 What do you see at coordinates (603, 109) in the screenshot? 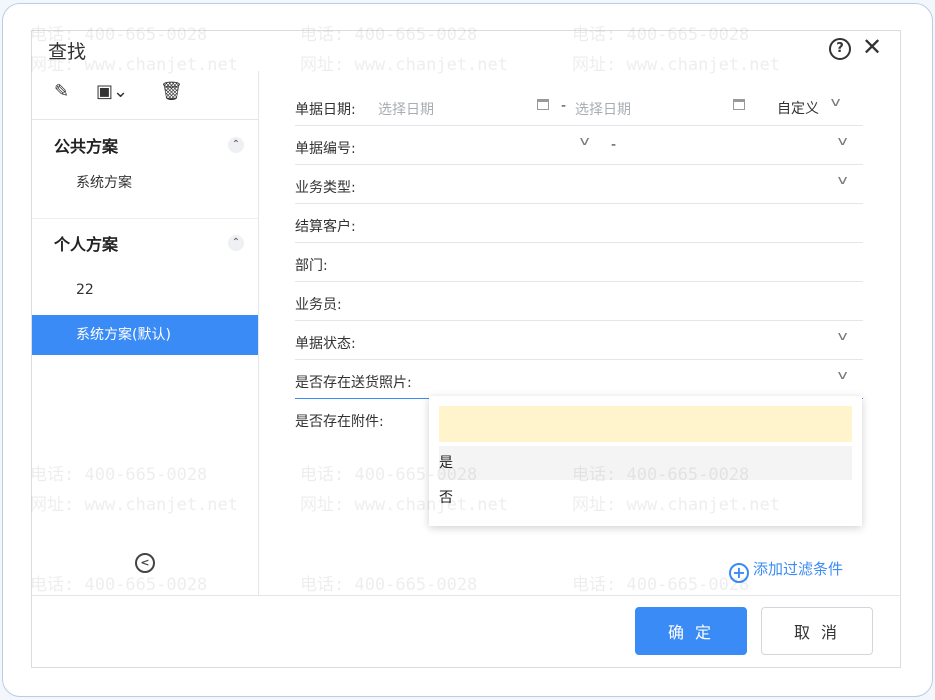
I see `end-date-input: 选择日期` at bounding box center [603, 109].